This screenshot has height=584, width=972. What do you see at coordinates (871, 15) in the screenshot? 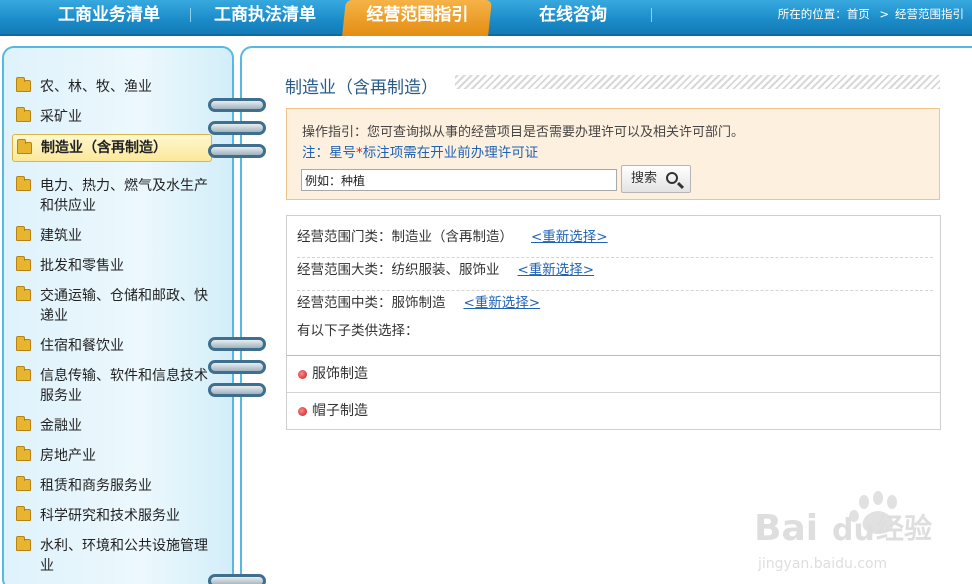
I see `breadcrumb: 所在的位置：首页 > 经营范围指引` at bounding box center [871, 15].